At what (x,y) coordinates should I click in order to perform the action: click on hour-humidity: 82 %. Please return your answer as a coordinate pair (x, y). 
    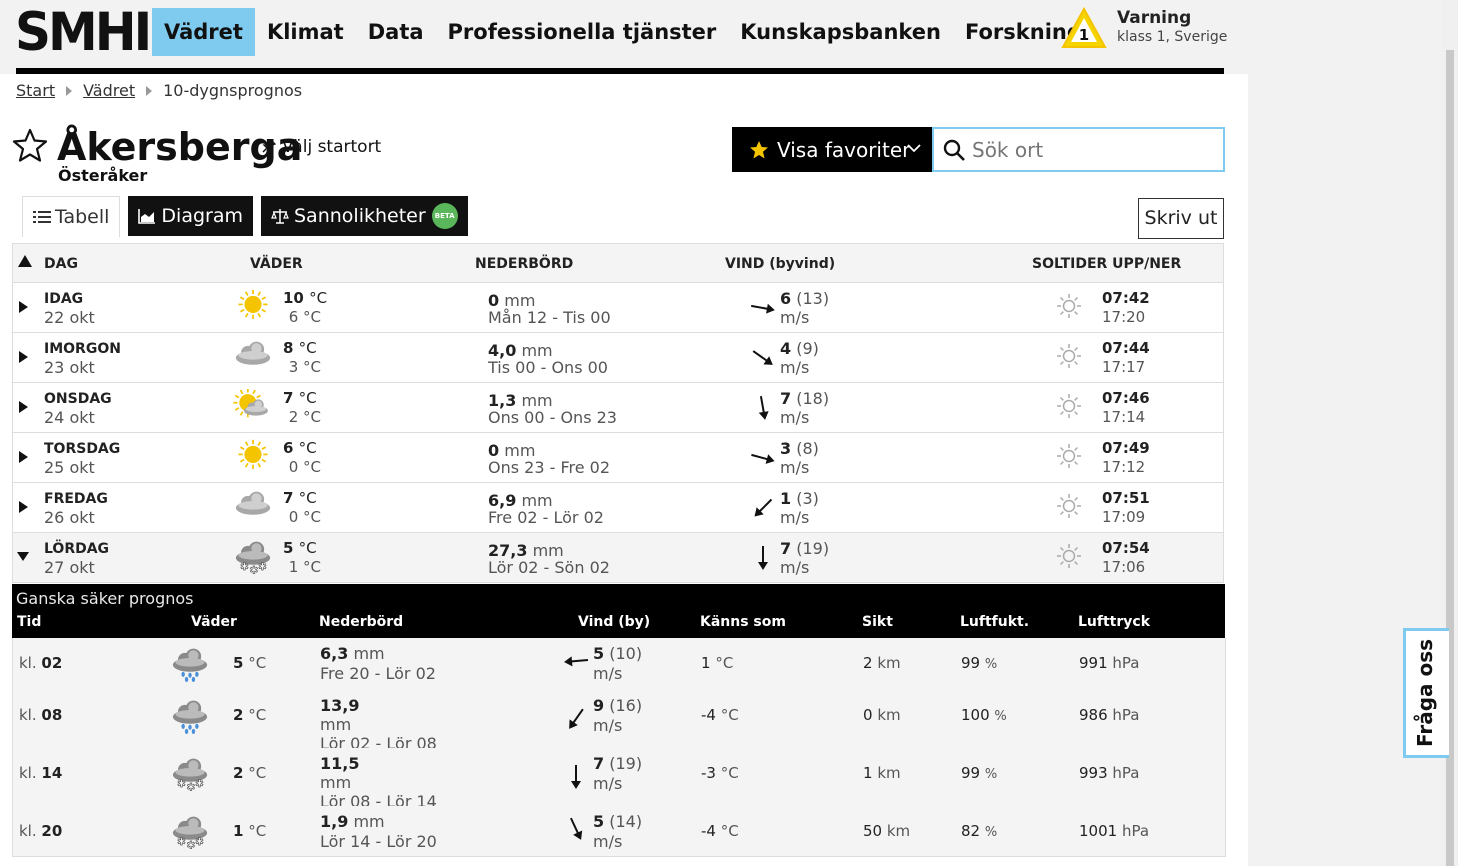
    Looking at the image, I should click on (979, 831).